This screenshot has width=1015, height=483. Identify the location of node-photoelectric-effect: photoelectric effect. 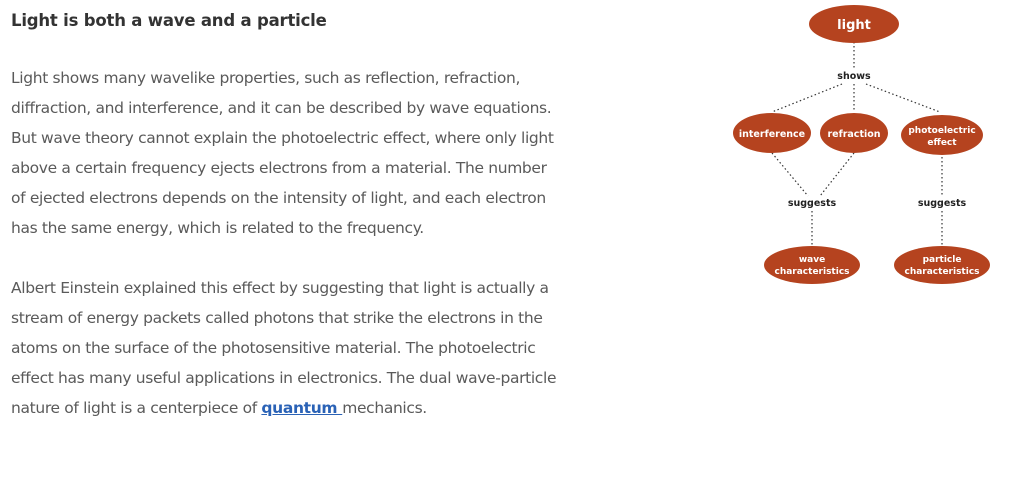
(942, 135).